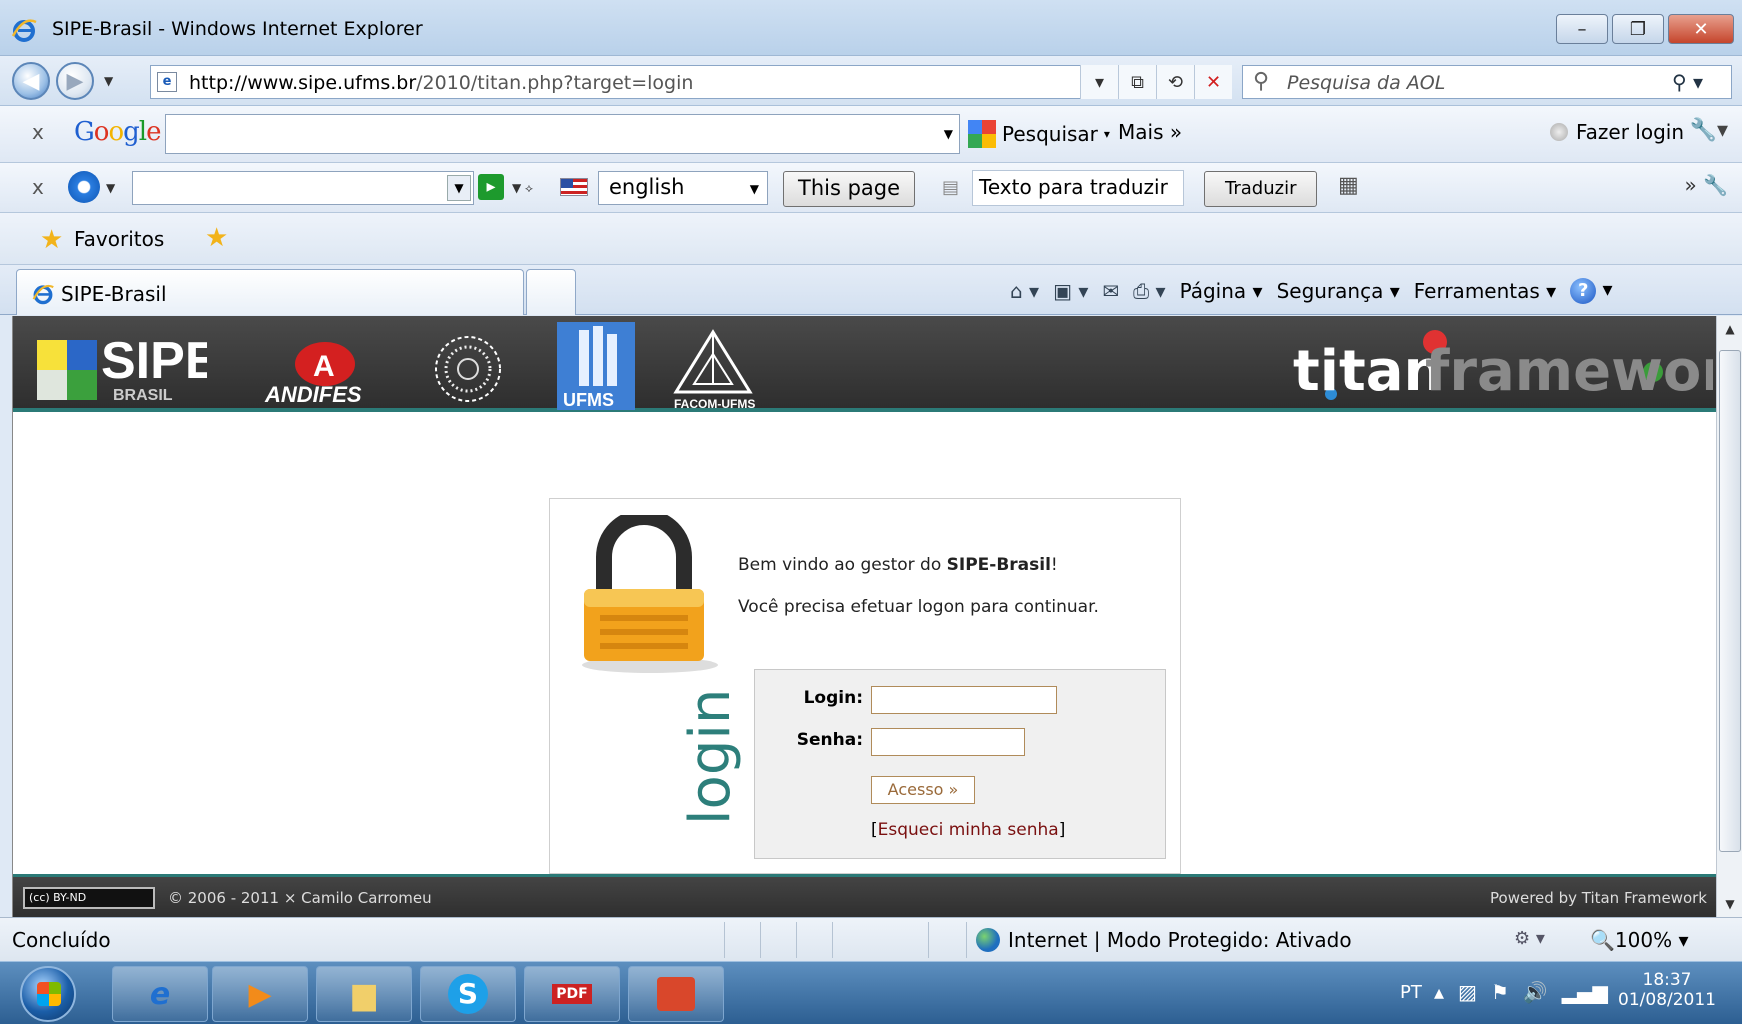  What do you see at coordinates (1368, 371) in the screenshot?
I see `svg-text: titan` at bounding box center [1368, 371].